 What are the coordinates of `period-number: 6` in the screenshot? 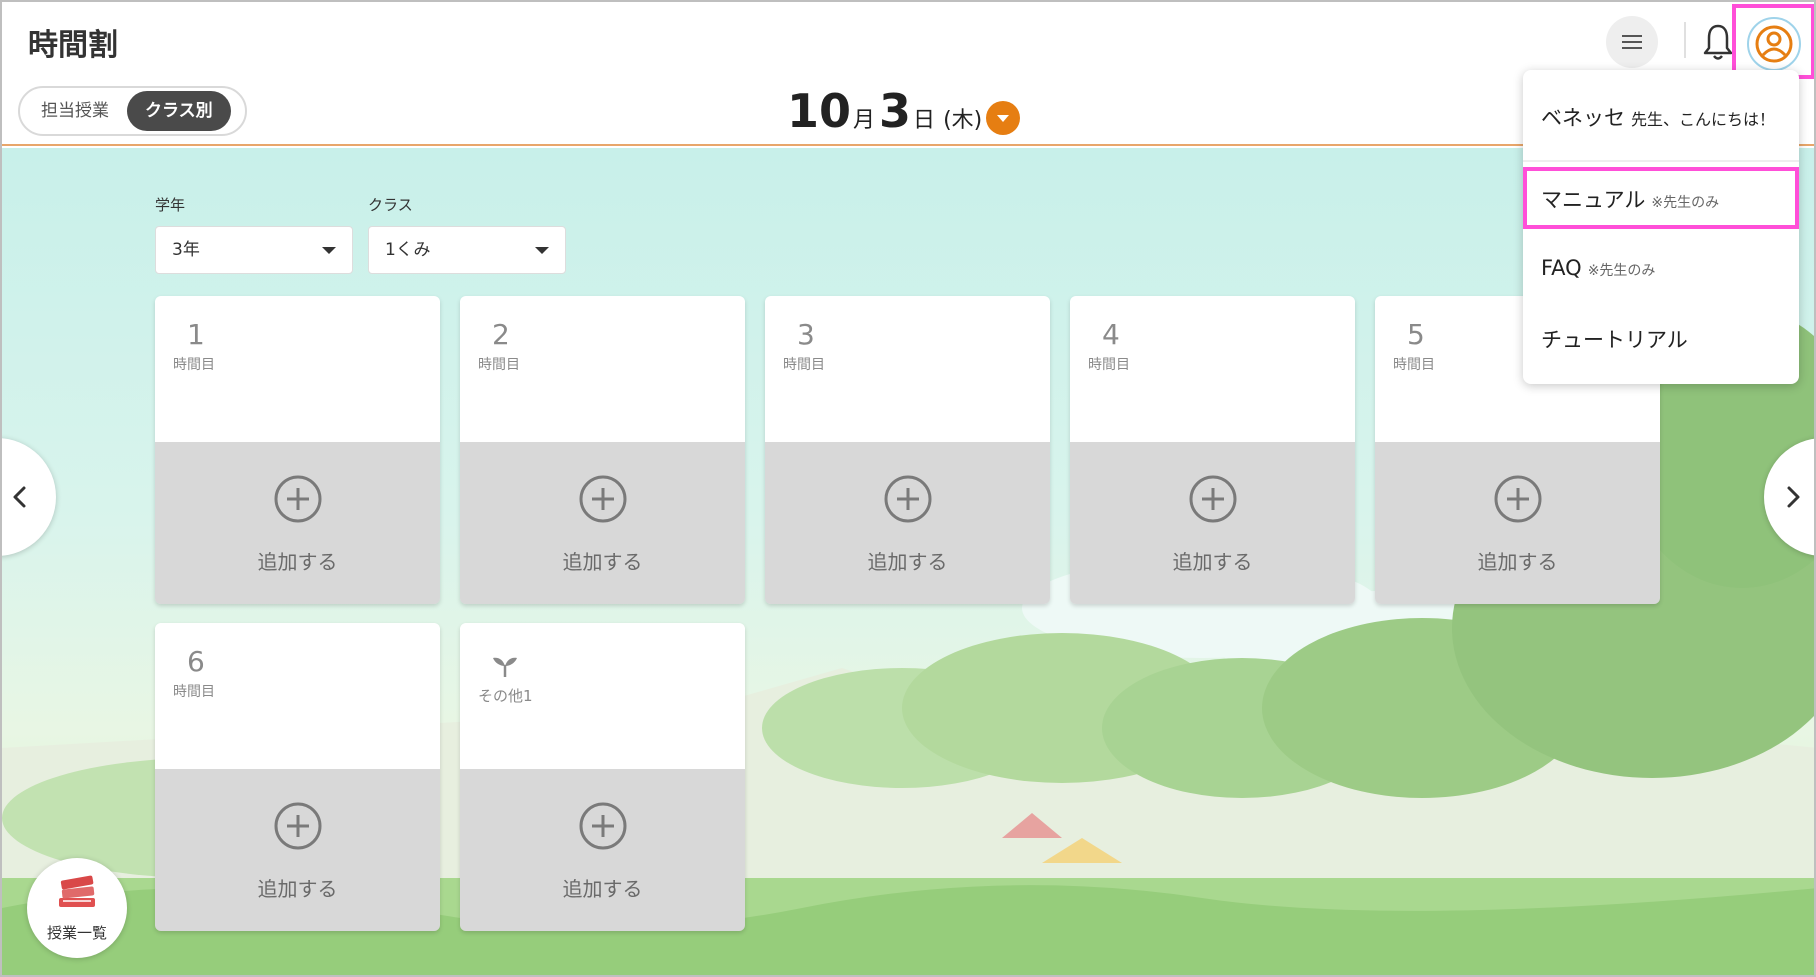 It's located at (196, 661).